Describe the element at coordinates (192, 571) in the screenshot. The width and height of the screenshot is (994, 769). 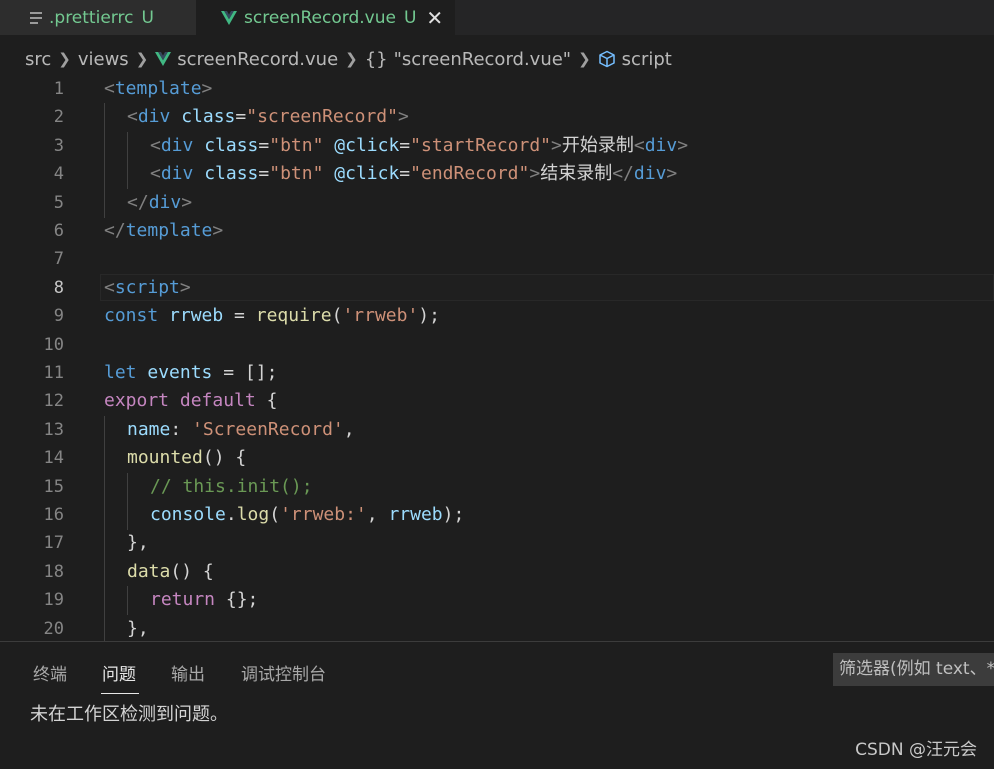
I see `code-token: () {` at that location.